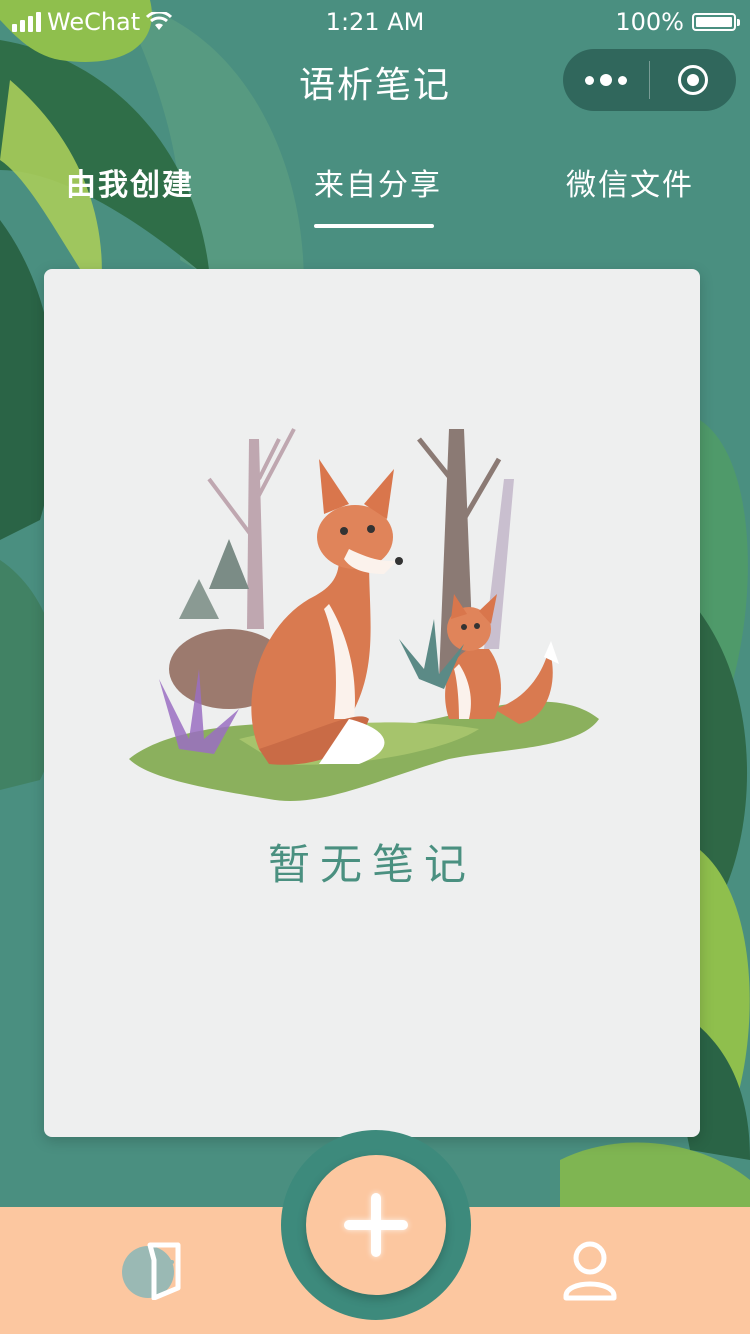 Image resolution: width=750 pixels, height=1334 pixels. What do you see at coordinates (693, 80) in the screenshot?
I see `close-target-icon` at bounding box center [693, 80].